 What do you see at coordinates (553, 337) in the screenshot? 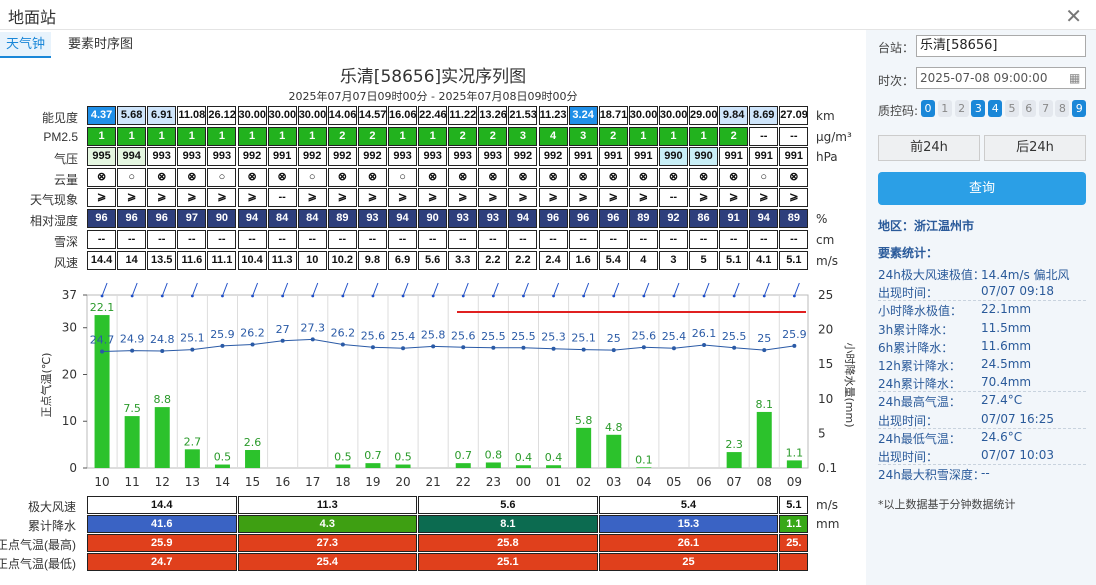
I see `temperature-label: 25.3` at bounding box center [553, 337].